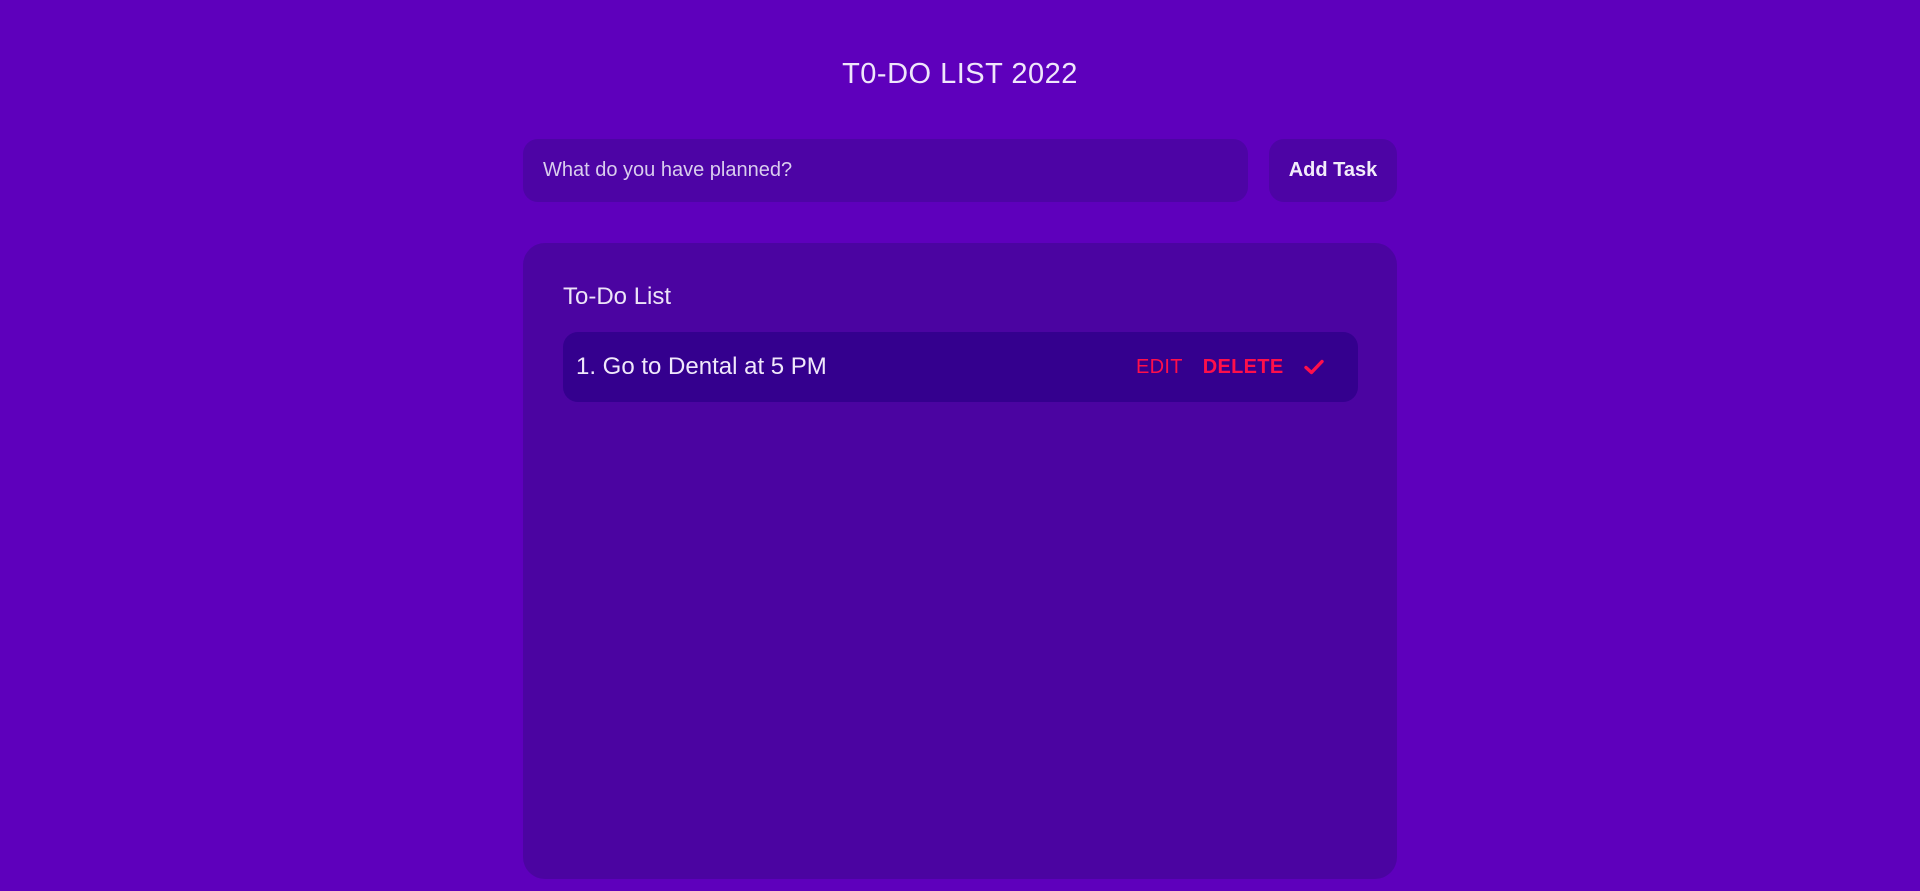 The width and height of the screenshot is (1920, 891). I want to click on page-title: T0-DO LIST 2022, so click(960, 74).